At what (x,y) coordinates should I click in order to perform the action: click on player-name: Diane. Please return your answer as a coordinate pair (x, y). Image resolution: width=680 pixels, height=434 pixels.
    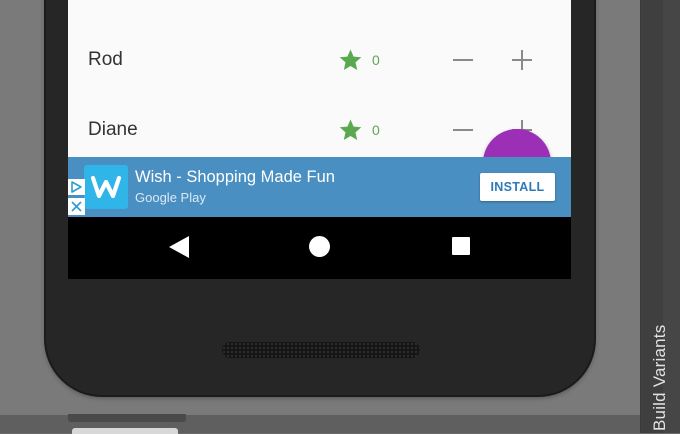
    Looking at the image, I should click on (113, 129).